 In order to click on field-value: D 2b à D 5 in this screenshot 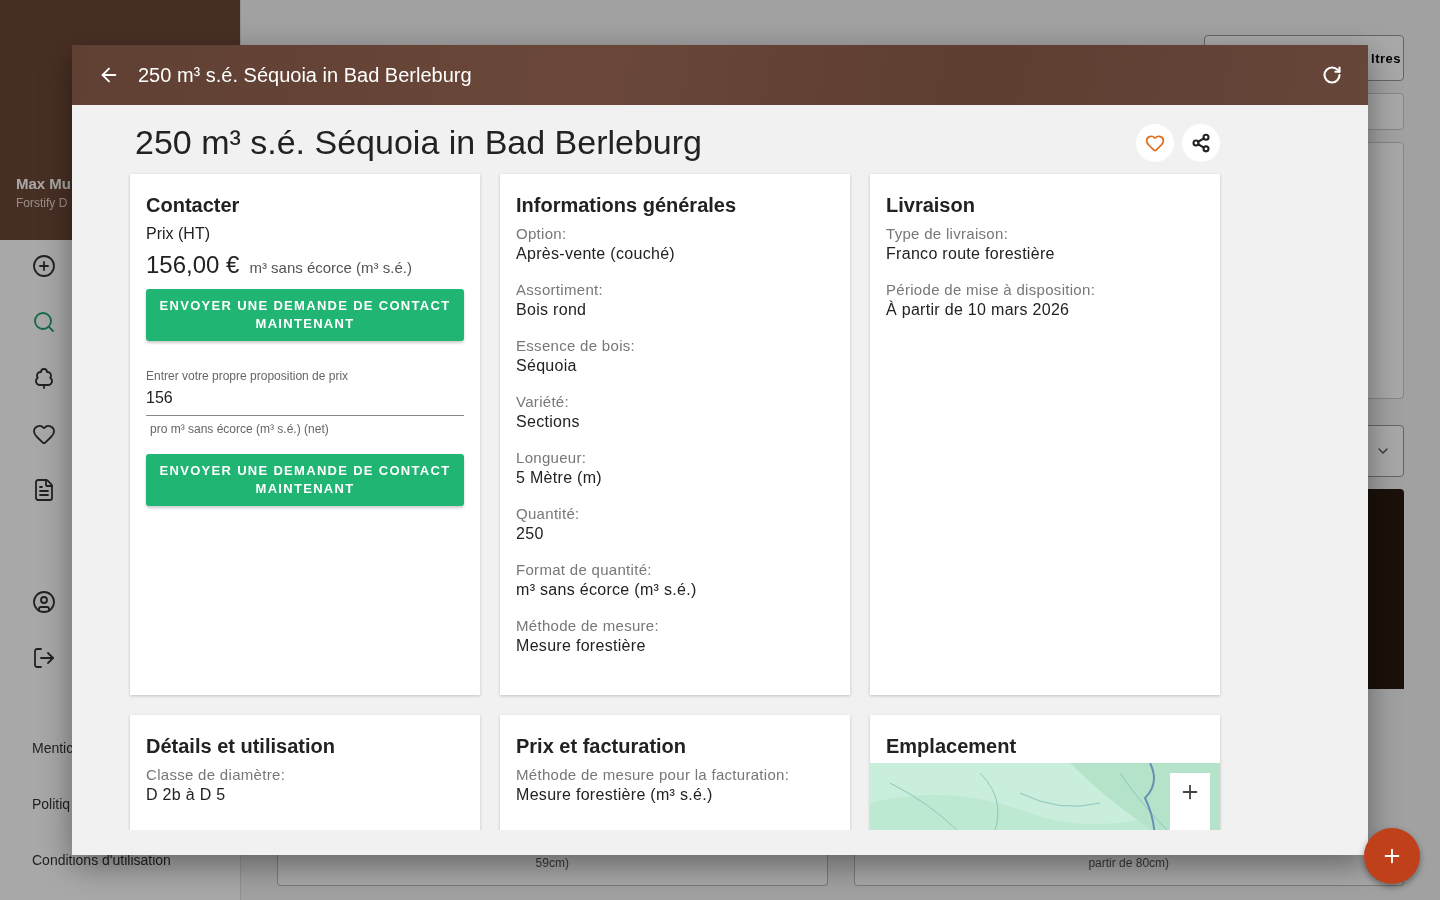, I will do `click(186, 795)`.